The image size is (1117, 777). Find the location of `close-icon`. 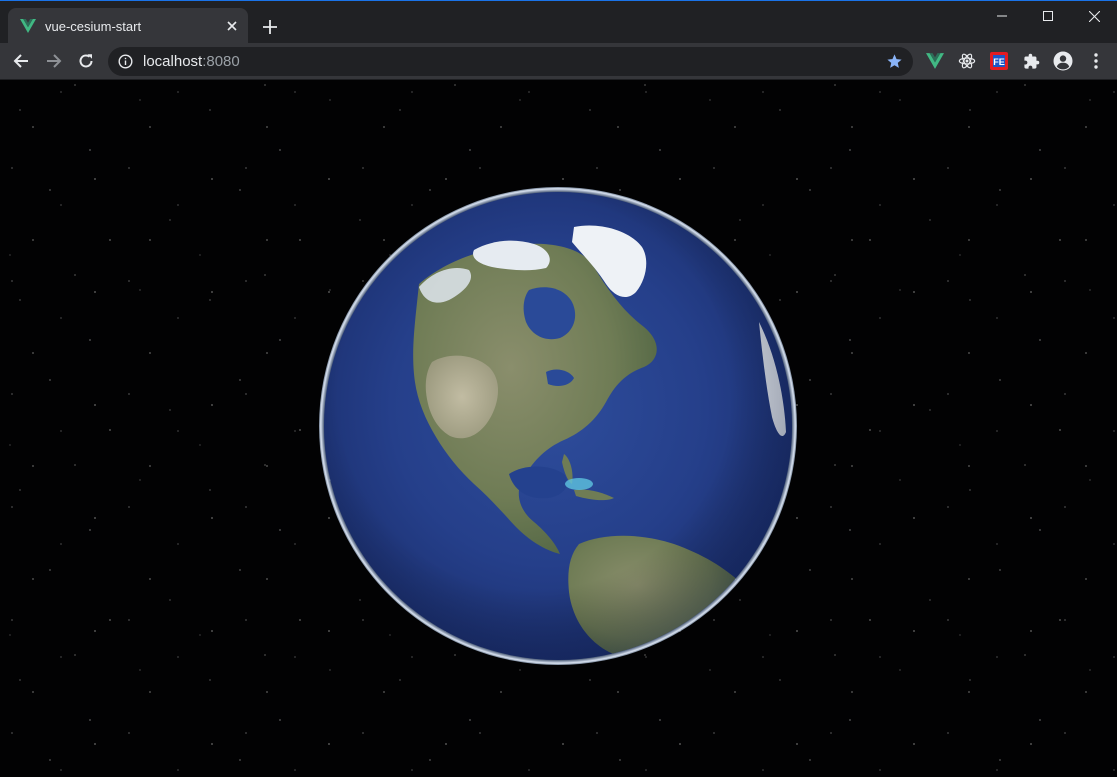

close-icon is located at coordinates (1094, 16).